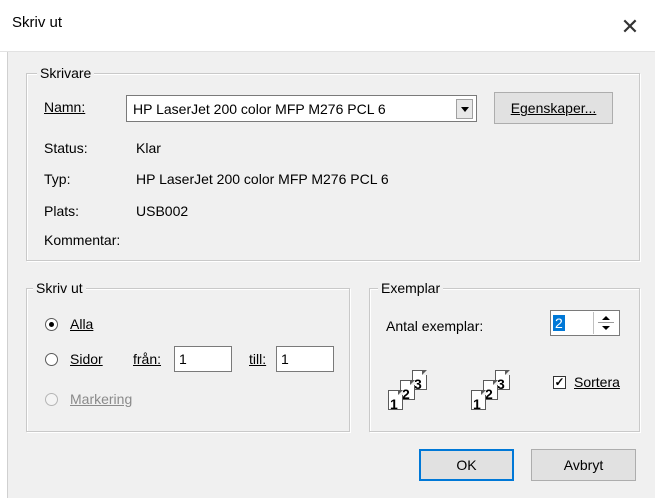  I want to click on to-label: till:, so click(258, 359).